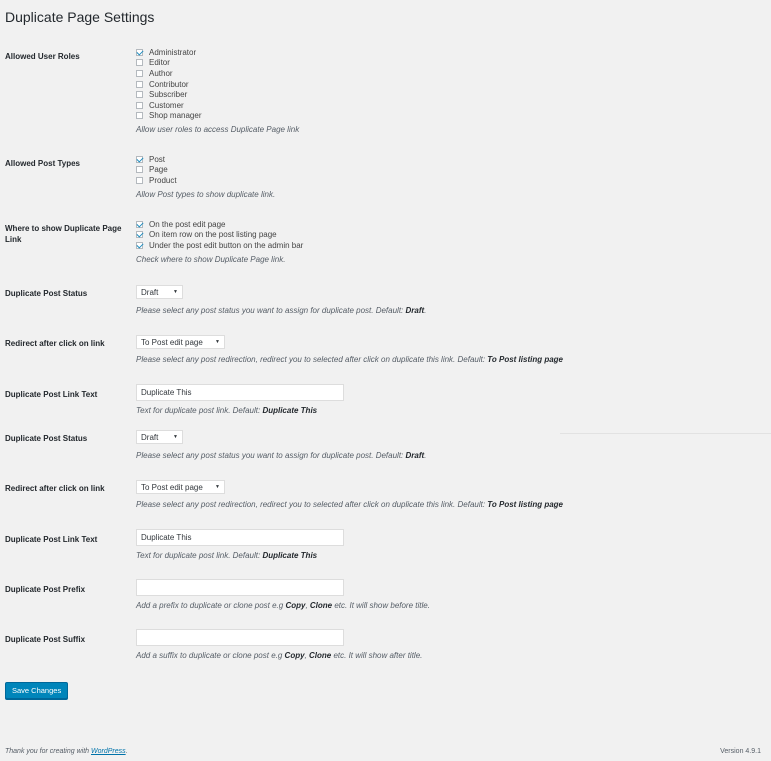  Describe the element at coordinates (665, 433) in the screenshot. I see `divider` at that location.